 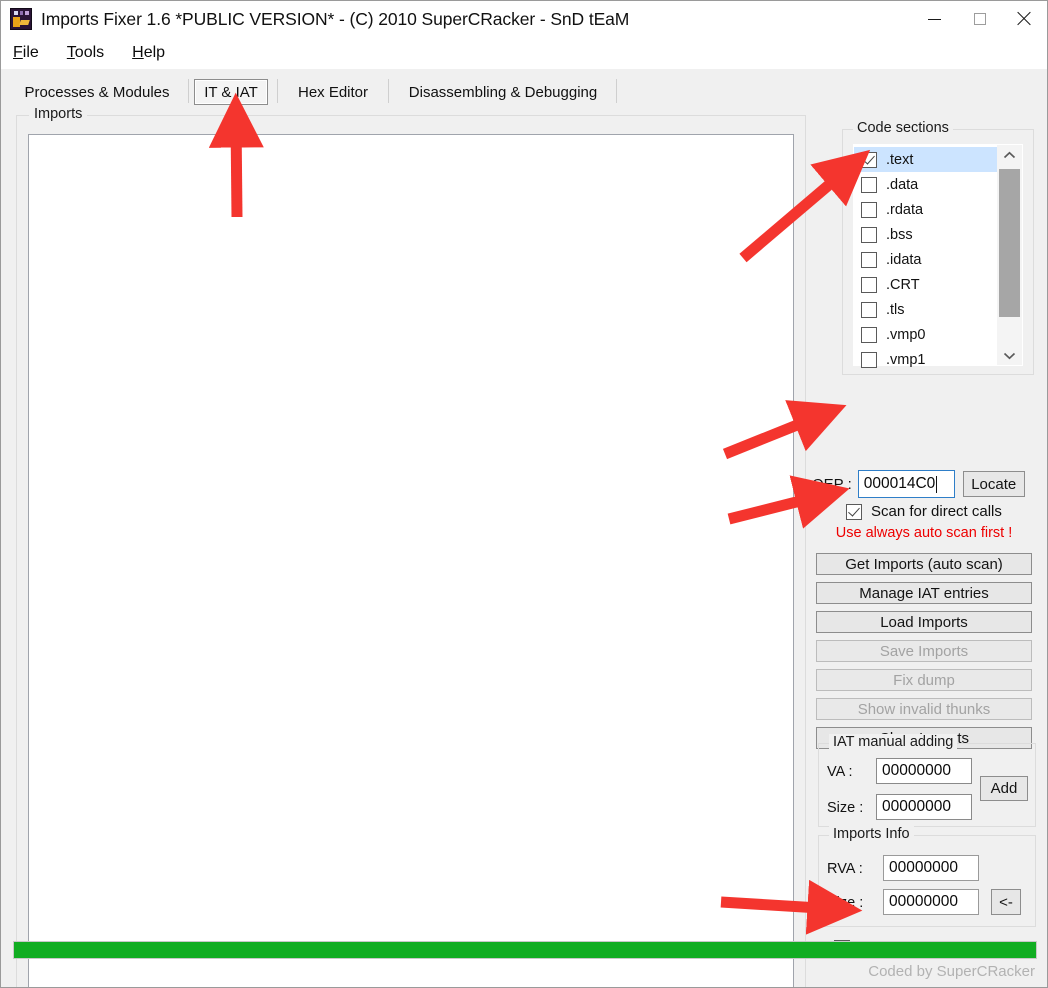 I want to click on rva-label: RVA :, so click(x=845, y=869).